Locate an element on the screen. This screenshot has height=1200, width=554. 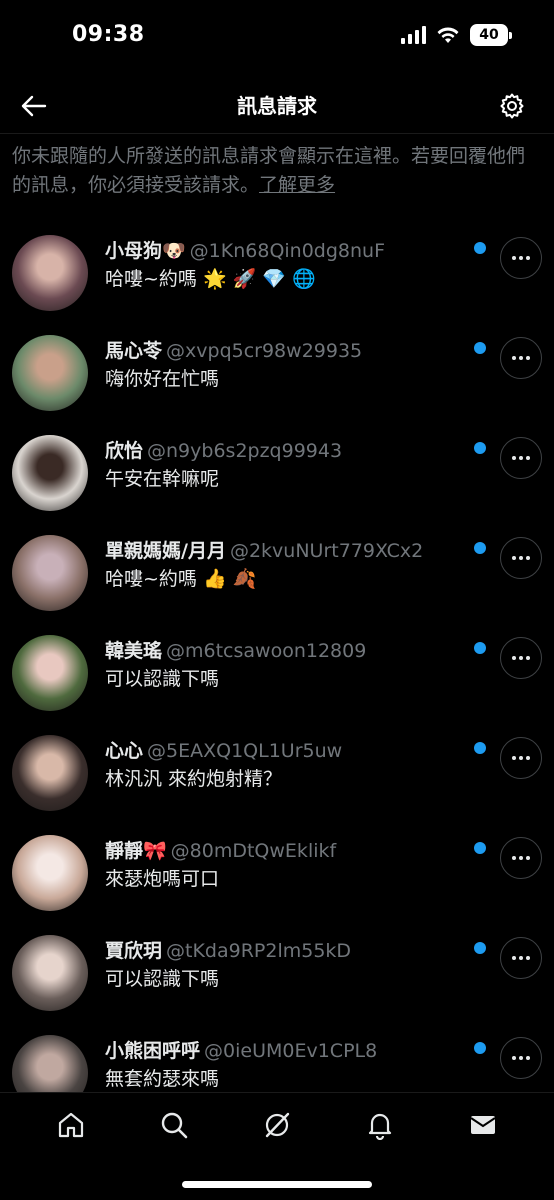
request-row: 賈欣玥 @tKda9RP2lm55kD 可以認識下嗎 is located at coordinates (277, 972).